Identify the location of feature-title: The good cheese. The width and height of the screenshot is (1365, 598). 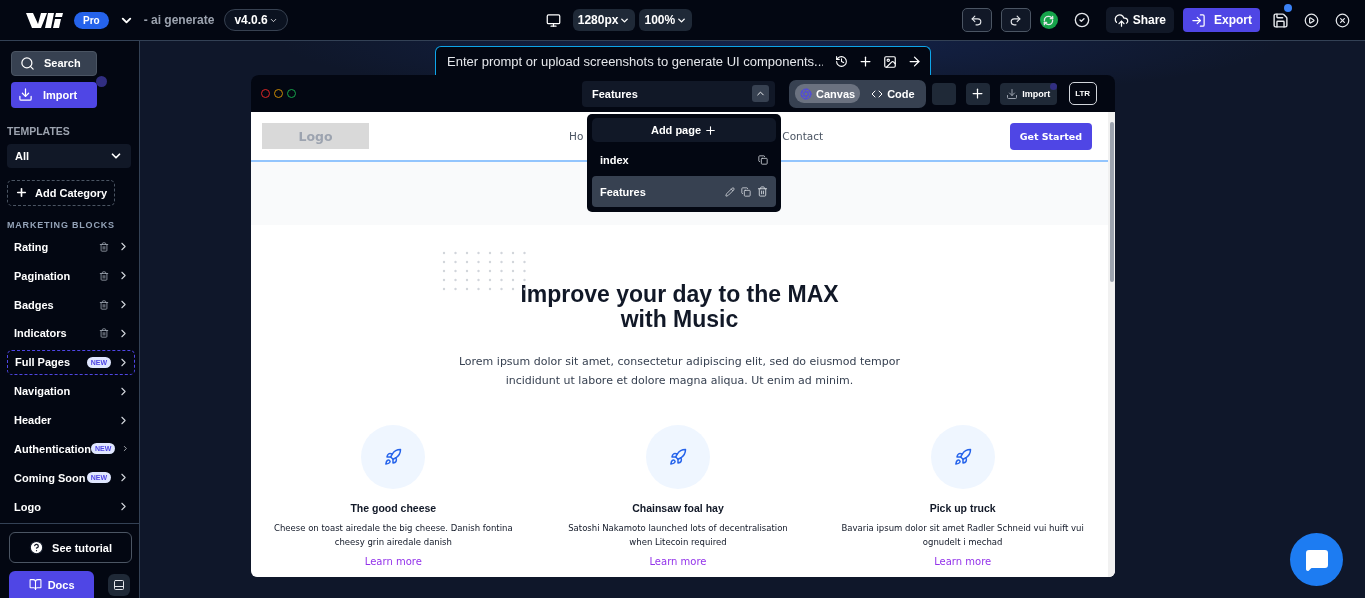
(393, 508).